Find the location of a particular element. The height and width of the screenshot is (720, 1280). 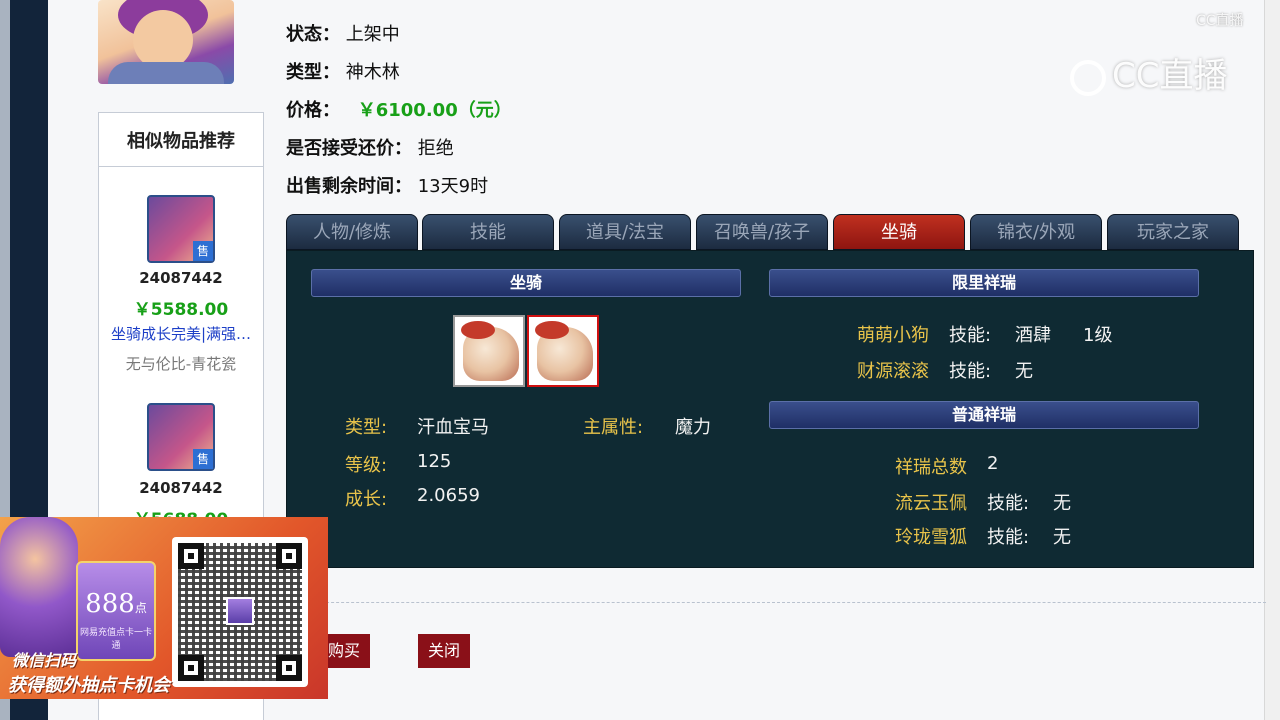

mount-level-label: 等级: is located at coordinates (366, 465).